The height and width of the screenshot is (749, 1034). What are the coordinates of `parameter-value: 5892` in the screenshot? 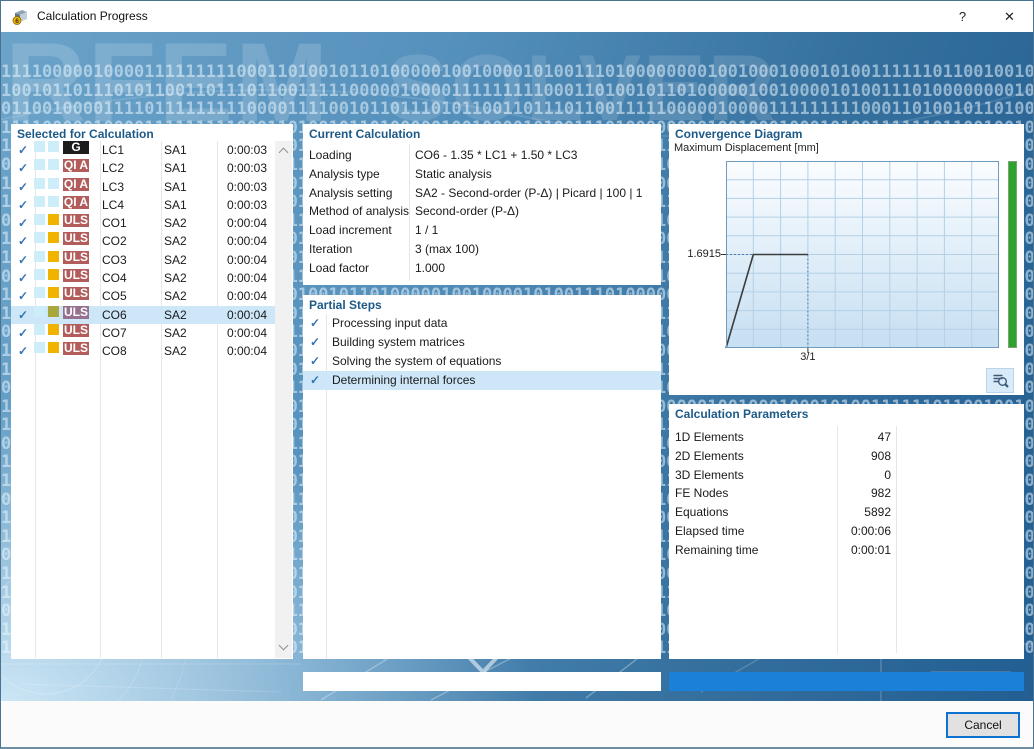 It's located at (877, 512).